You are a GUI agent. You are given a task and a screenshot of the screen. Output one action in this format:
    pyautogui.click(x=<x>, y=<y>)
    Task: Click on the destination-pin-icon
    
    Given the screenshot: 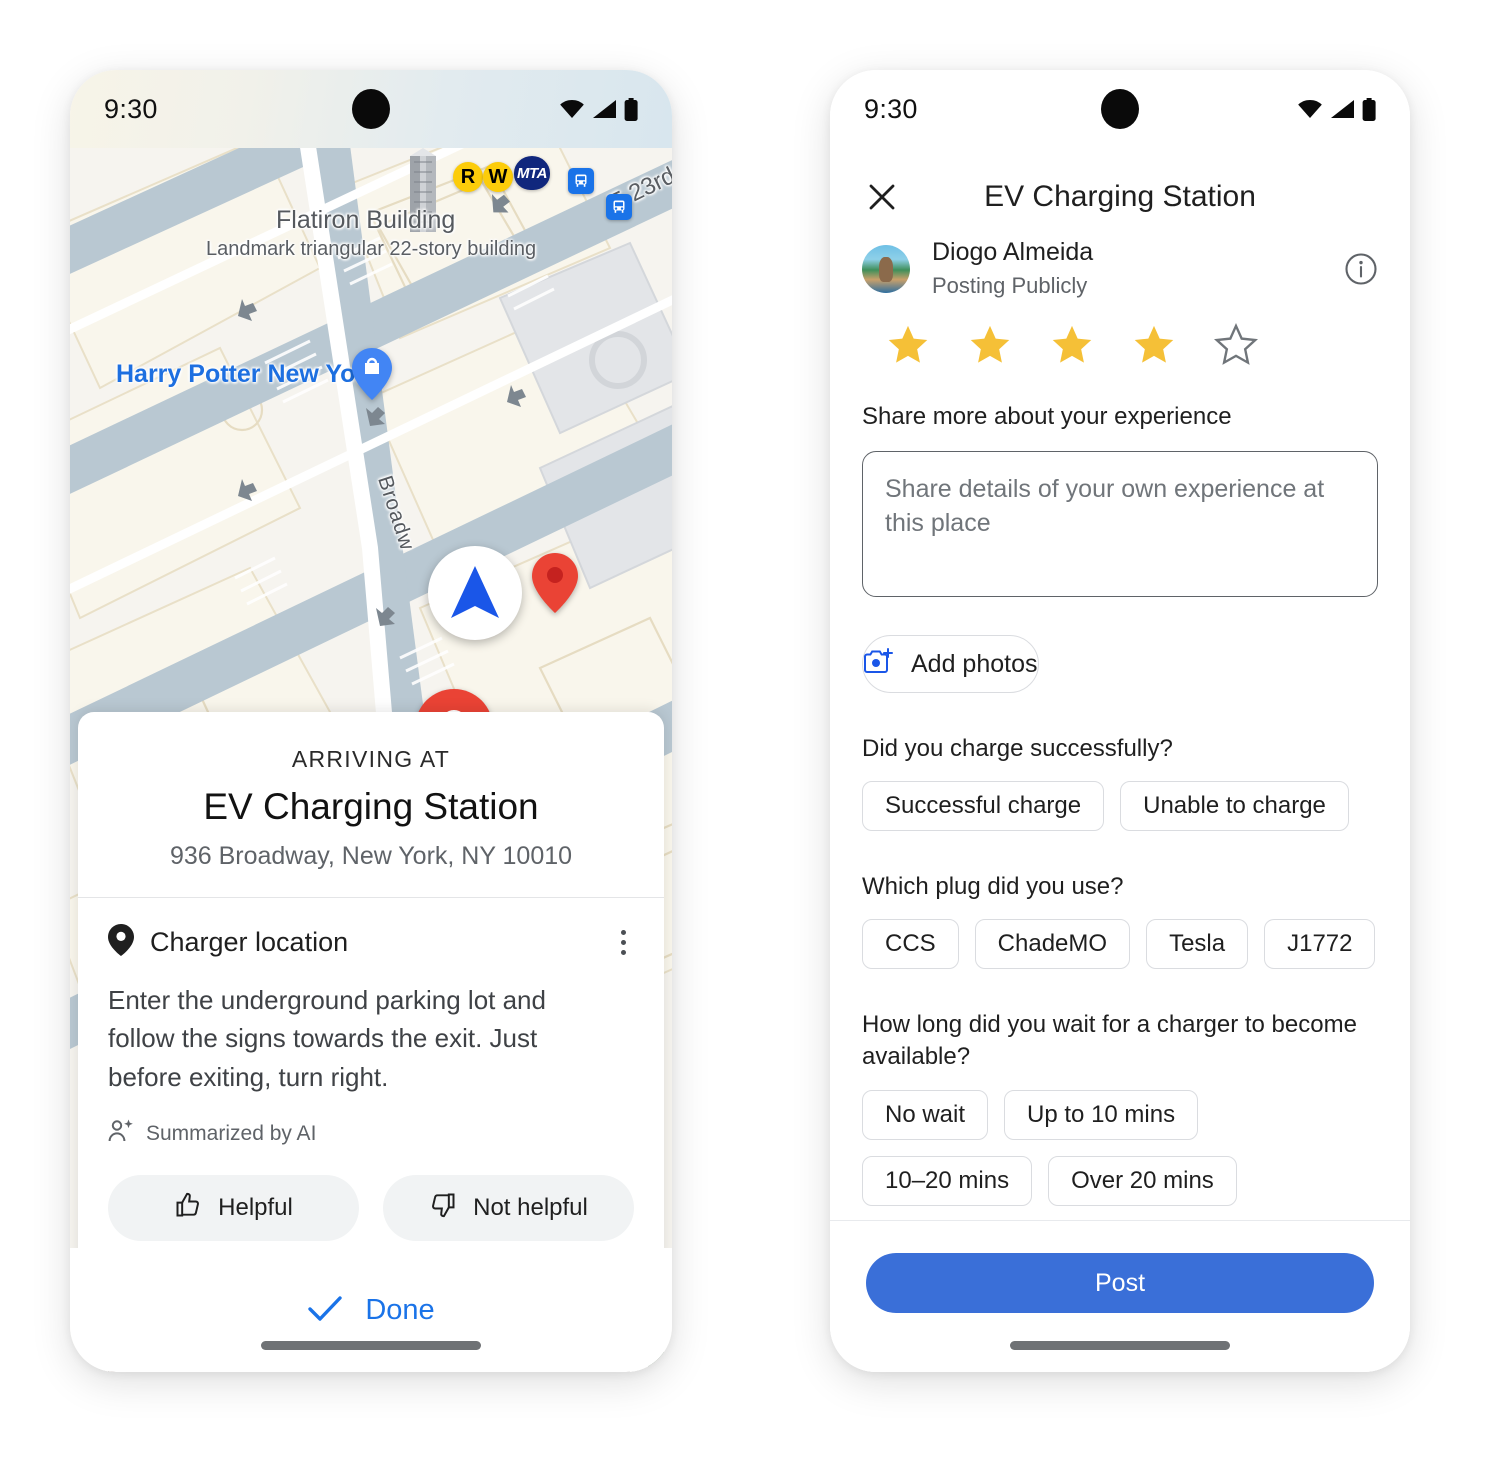 What is the action you would take?
    pyautogui.click(x=555, y=583)
    